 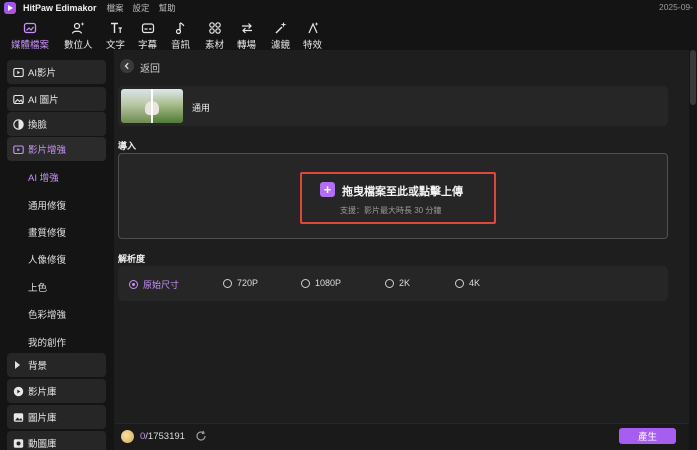 I want to click on sidebar-item-image-library: 圖片庫, so click(x=56, y=417).